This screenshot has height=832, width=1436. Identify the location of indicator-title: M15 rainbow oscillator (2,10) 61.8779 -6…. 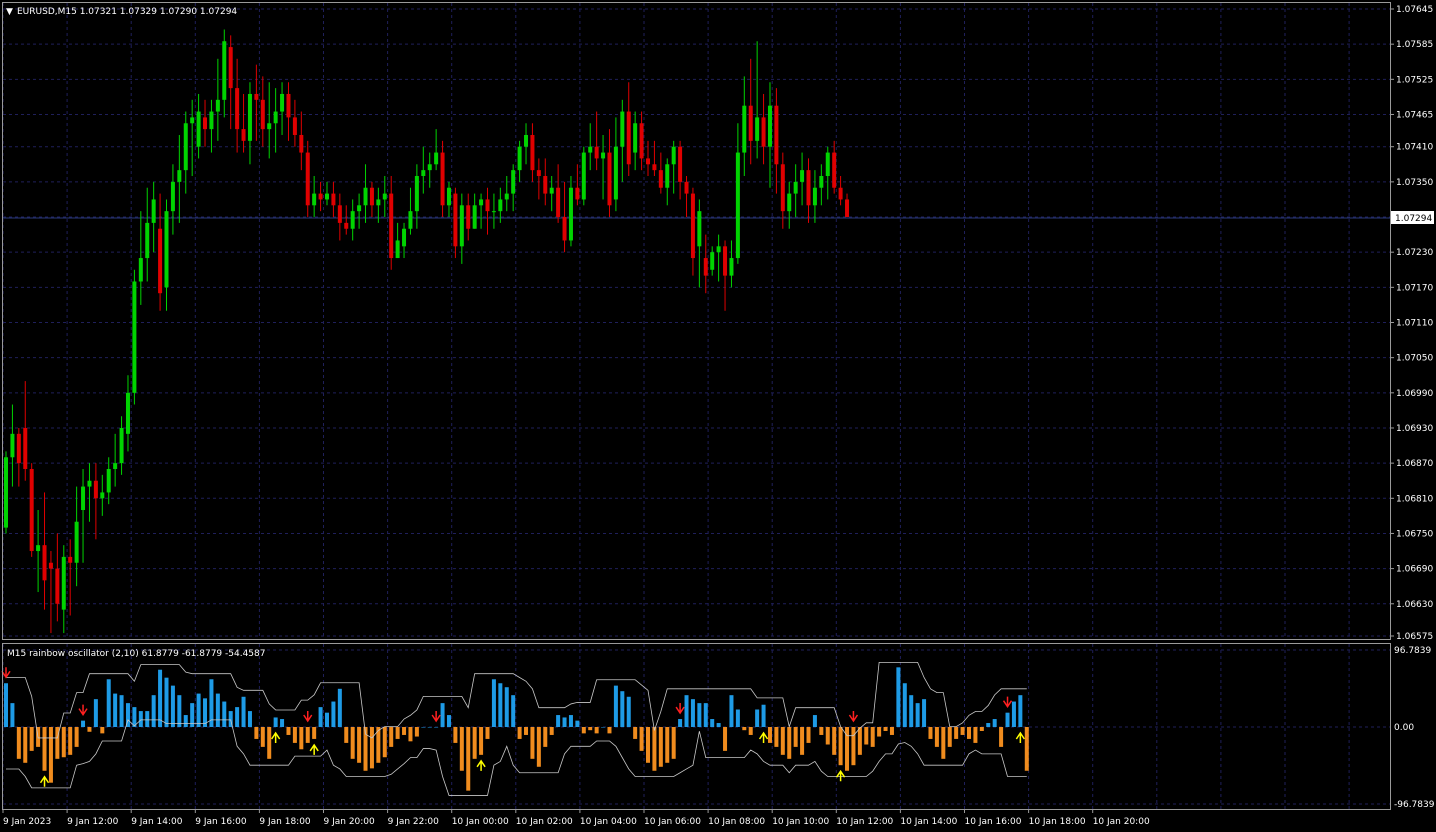
(136, 654).